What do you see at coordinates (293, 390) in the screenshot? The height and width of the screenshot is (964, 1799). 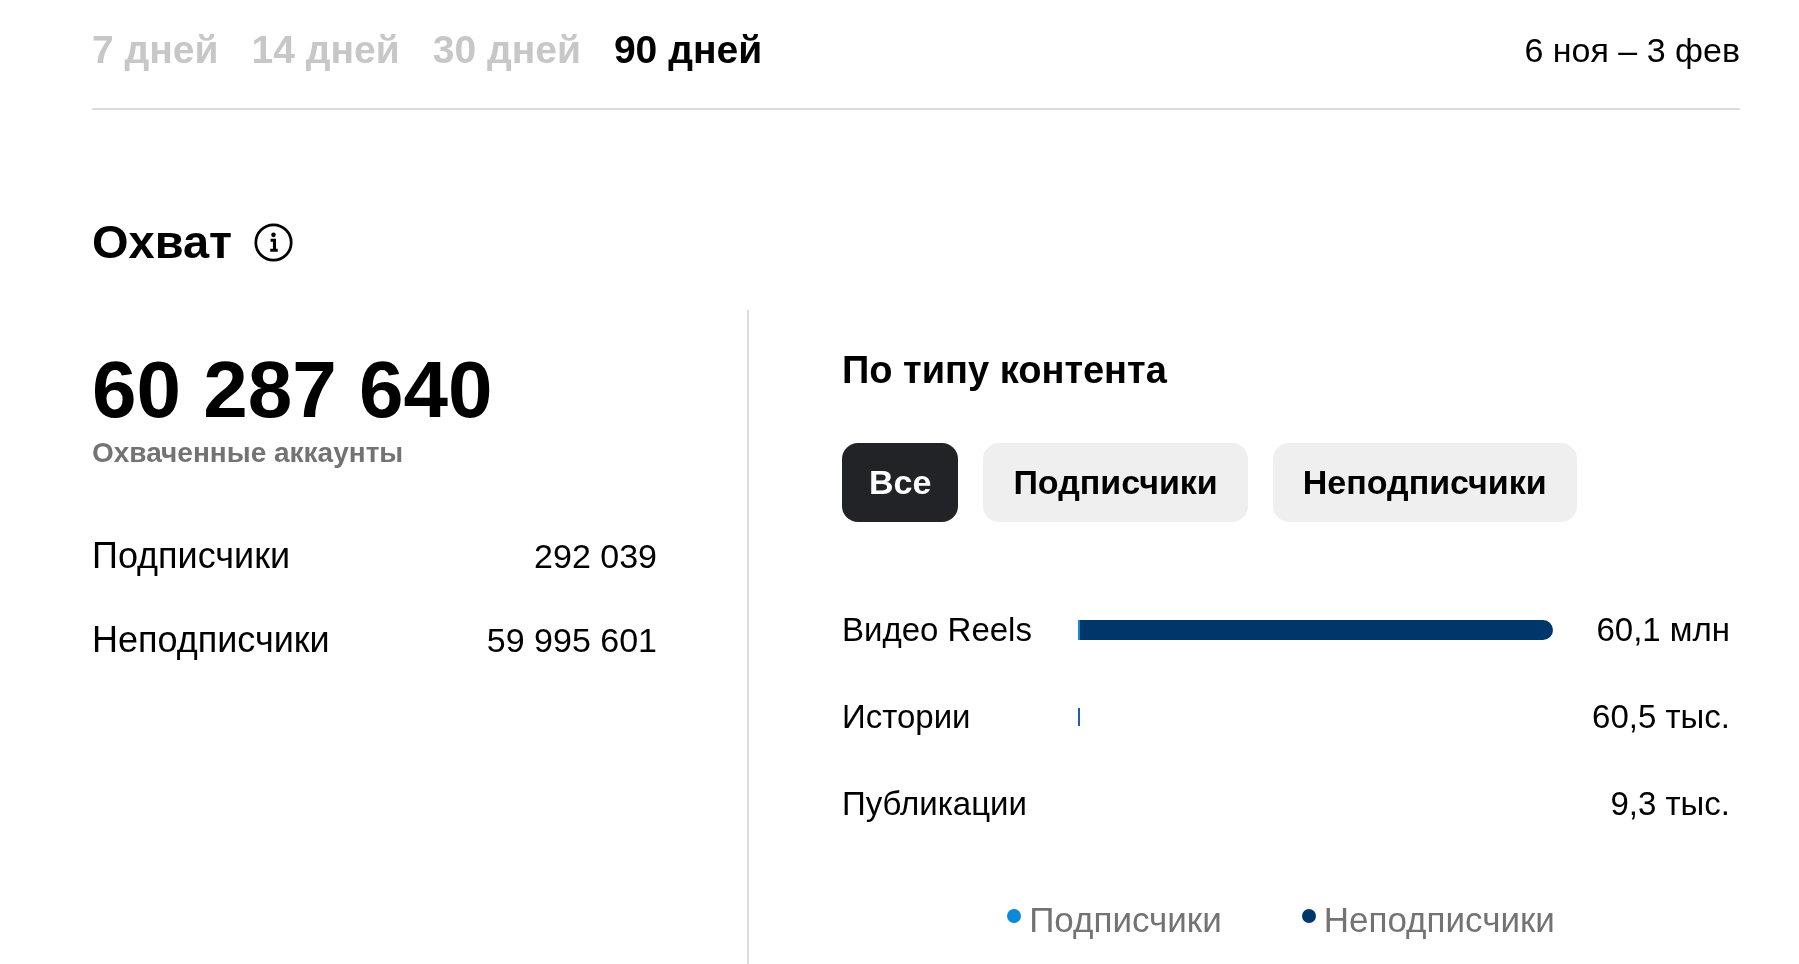 I see `total-reach: 60 287 640` at bounding box center [293, 390].